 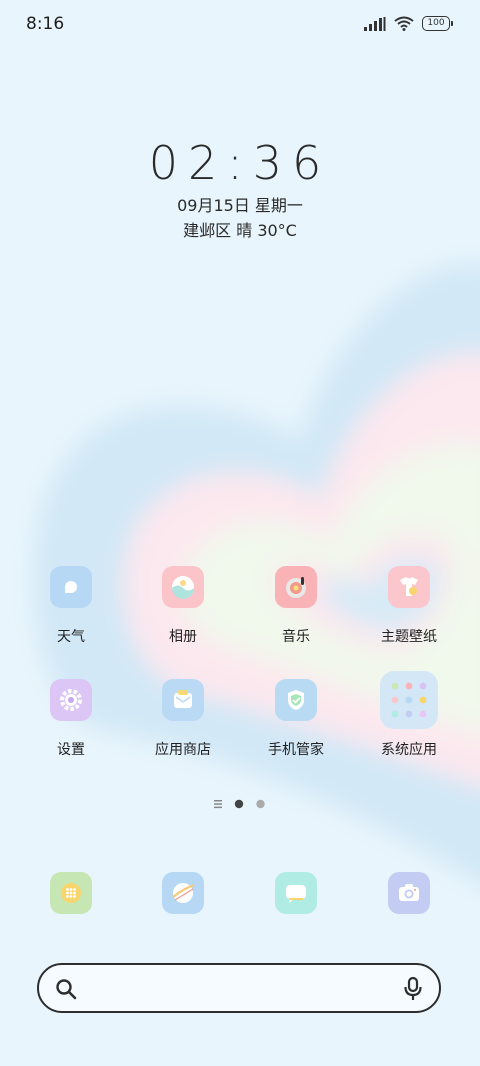 I want to click on gallery-icon, so click(x=183, y=587).